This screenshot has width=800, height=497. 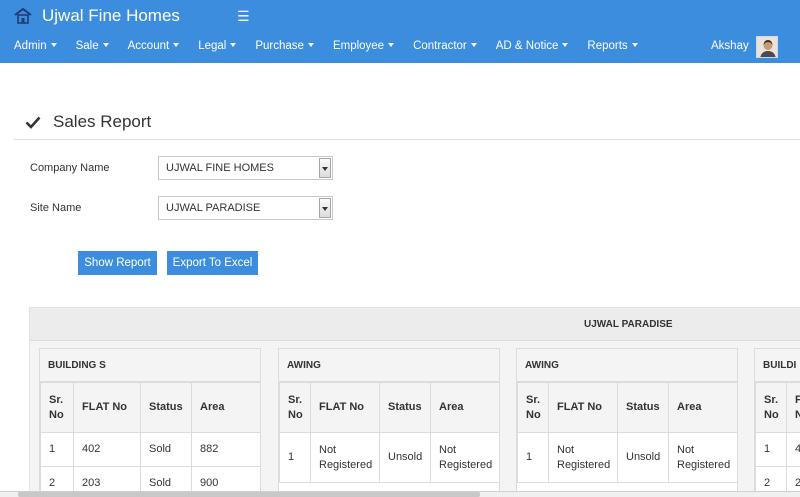 What do you see at coordinates (243, 16) in the screenshot?
I see `hamburger-icon: ☰` at bounding box center [243, 16].